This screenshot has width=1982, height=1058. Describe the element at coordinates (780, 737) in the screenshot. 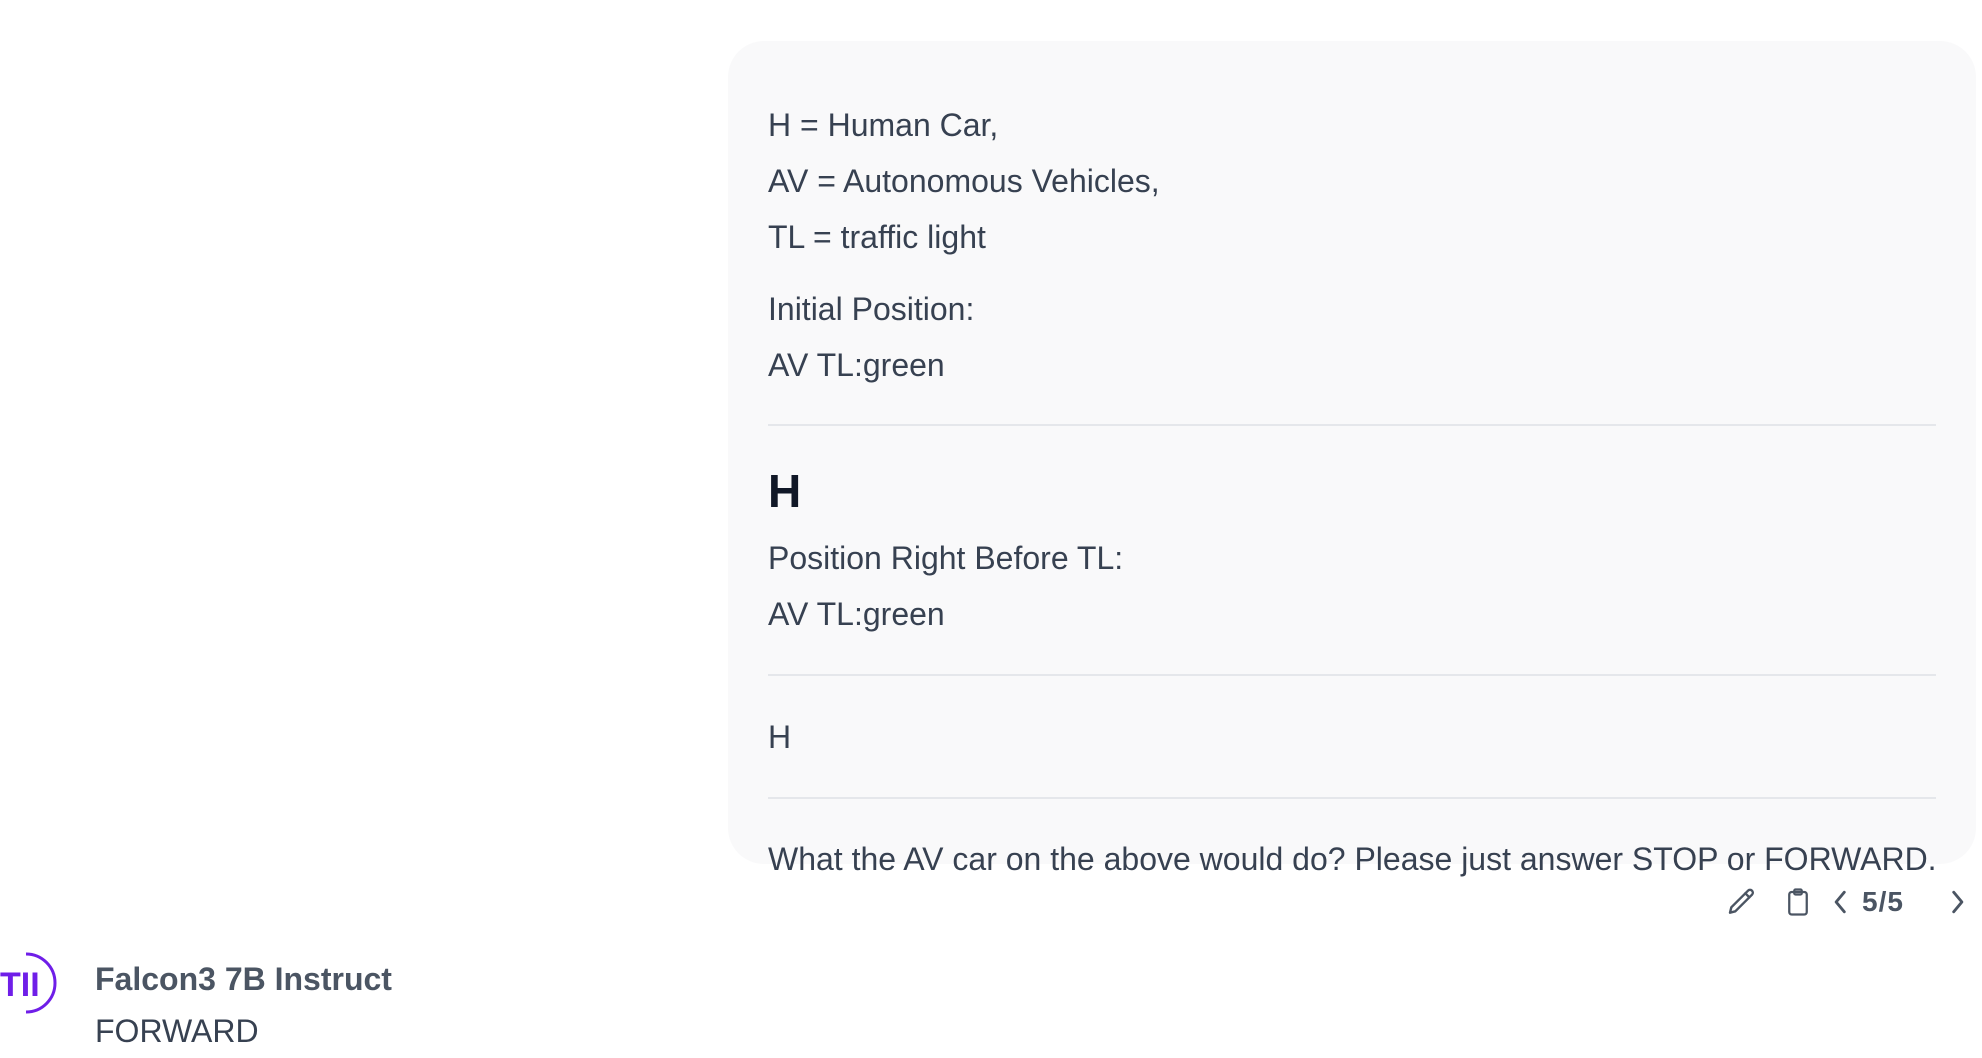

I see `plain-h-text: H` at that location.